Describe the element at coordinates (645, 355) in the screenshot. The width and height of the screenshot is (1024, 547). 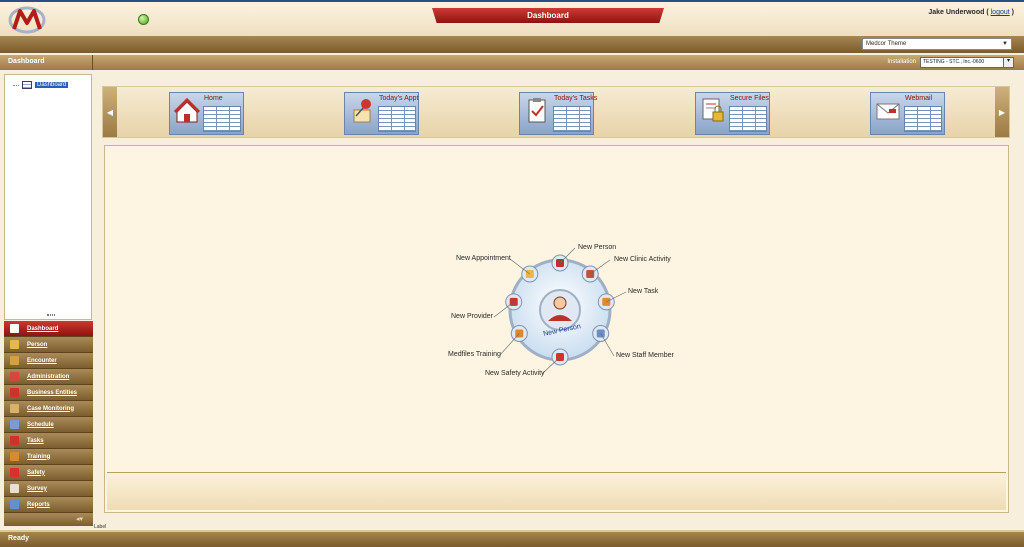
I see `quick-add-label-new-staff-member: New Staff Member` at that location.